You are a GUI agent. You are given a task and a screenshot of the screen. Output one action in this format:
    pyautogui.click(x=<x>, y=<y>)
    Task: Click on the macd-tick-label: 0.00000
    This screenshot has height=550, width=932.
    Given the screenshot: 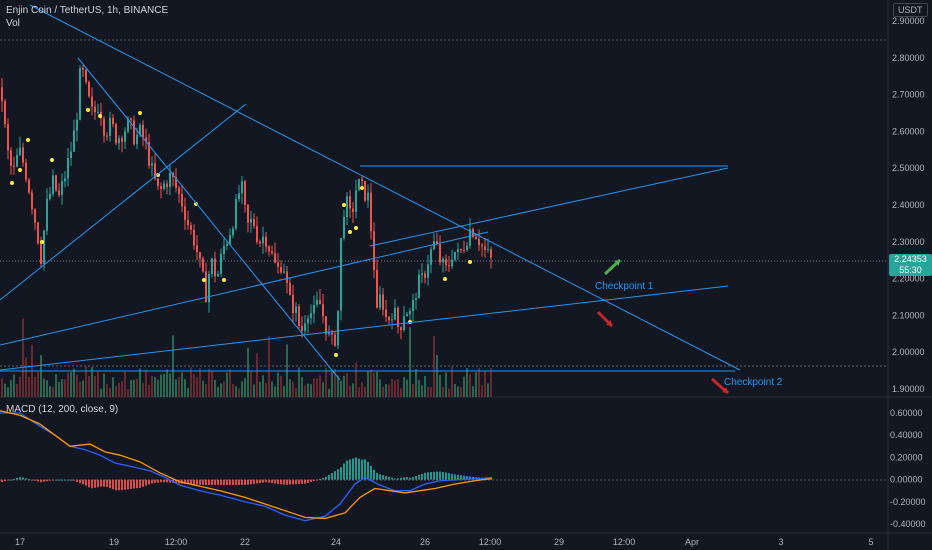 What is the action you would take?
    pyautogui.click(x=906, y=480)
    